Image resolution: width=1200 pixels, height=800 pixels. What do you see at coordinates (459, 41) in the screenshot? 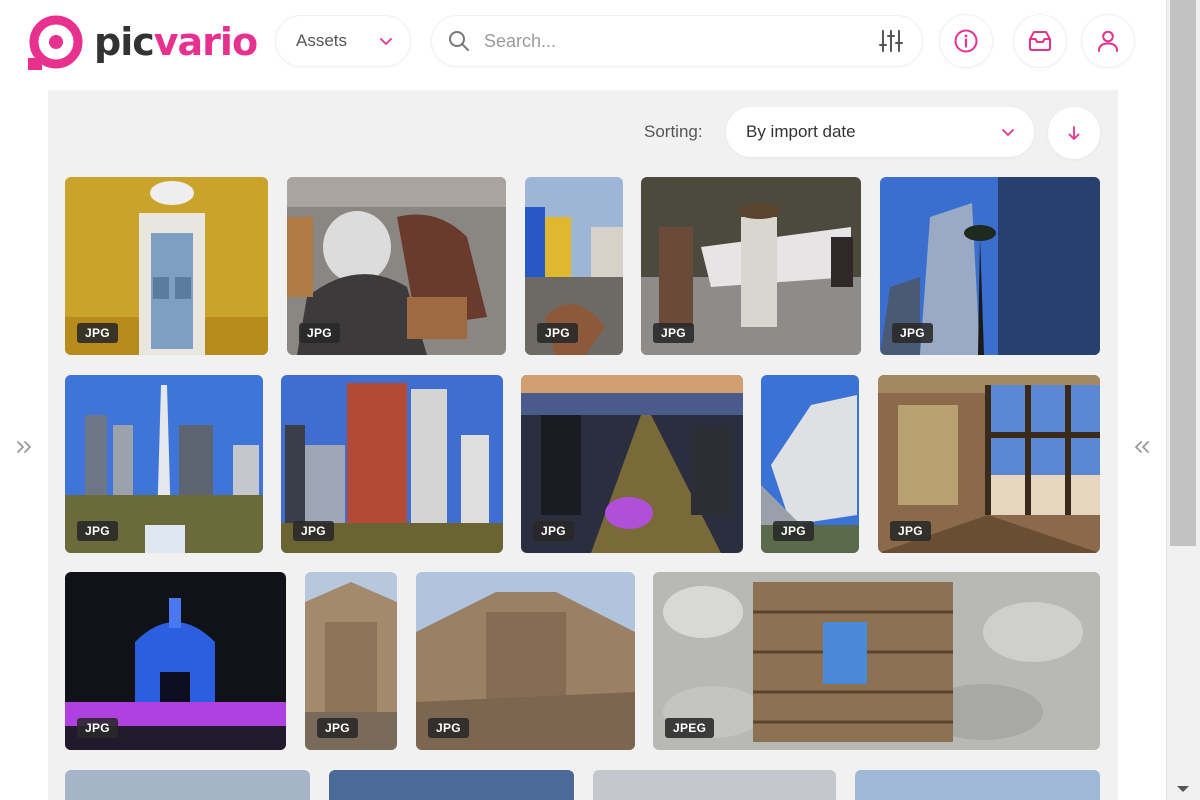
I see `search-icon` at bounding box center [459, 41].